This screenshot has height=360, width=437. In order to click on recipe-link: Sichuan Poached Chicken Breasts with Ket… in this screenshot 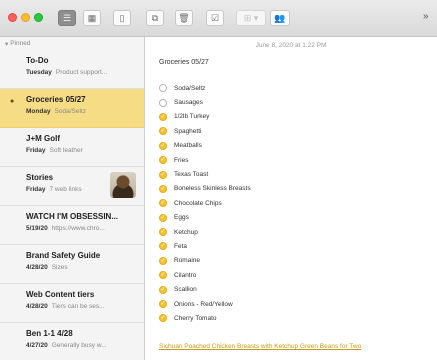, I will do `click(260, 346)`.